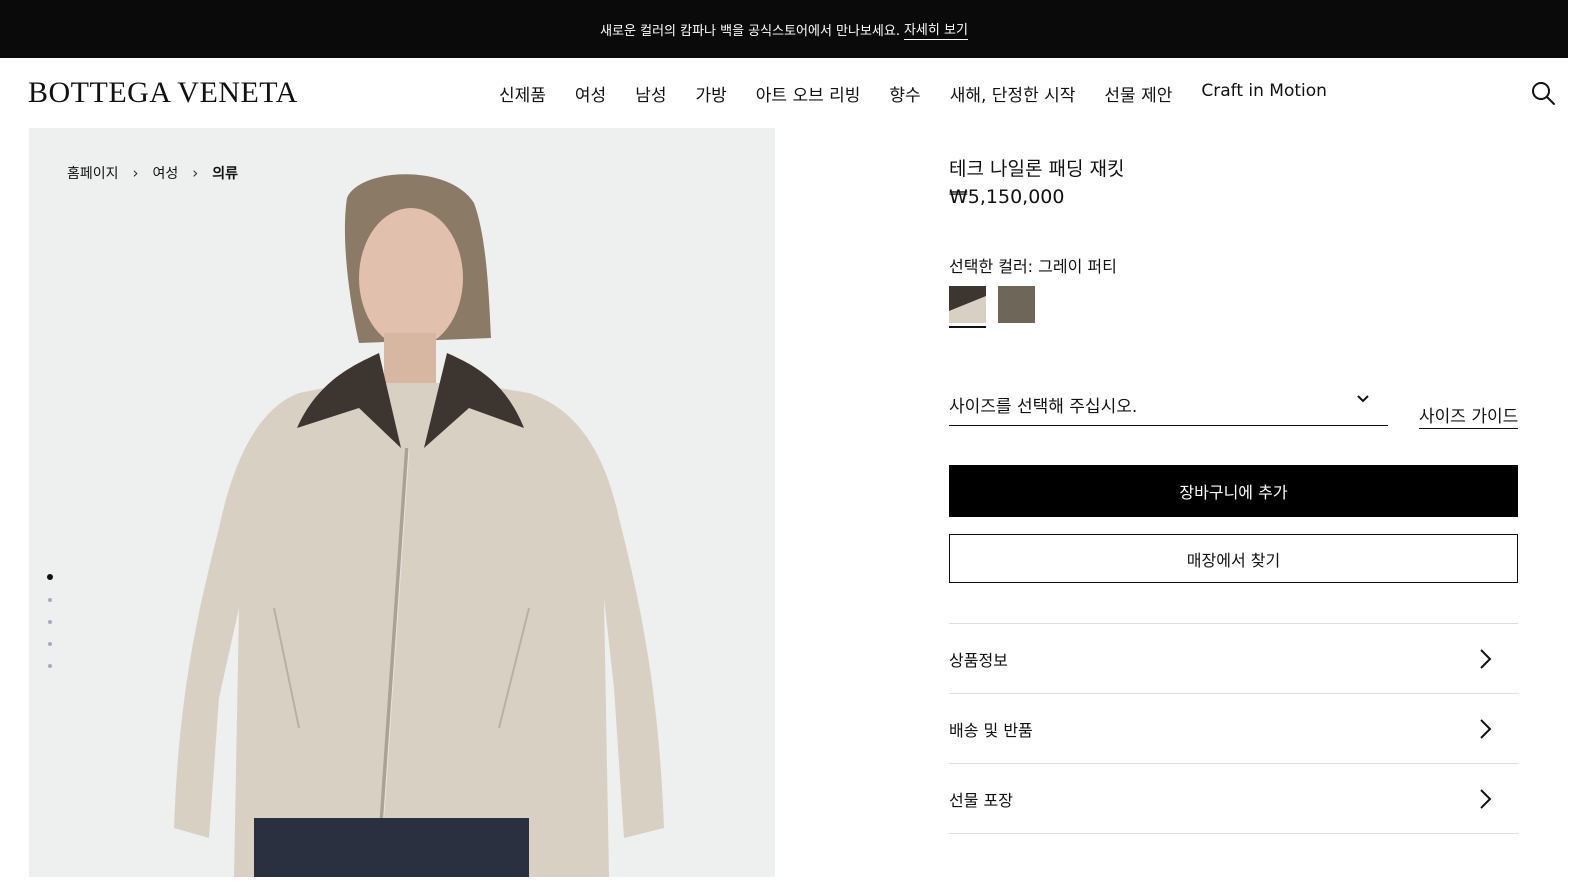 The image size is (1596, 893). Describe the element at coordinates (904, 93) in the screenshot. I see `nav-item-fragrance: 향수` at that location.